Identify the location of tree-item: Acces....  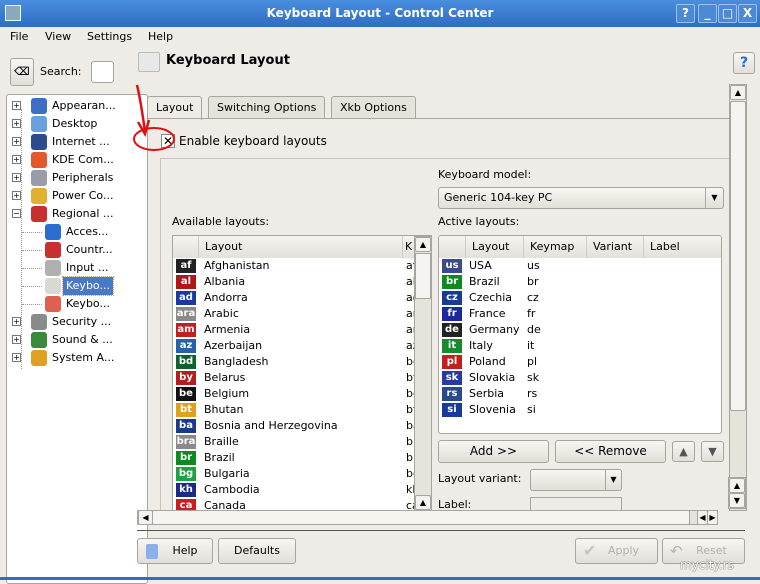
(76, 232).